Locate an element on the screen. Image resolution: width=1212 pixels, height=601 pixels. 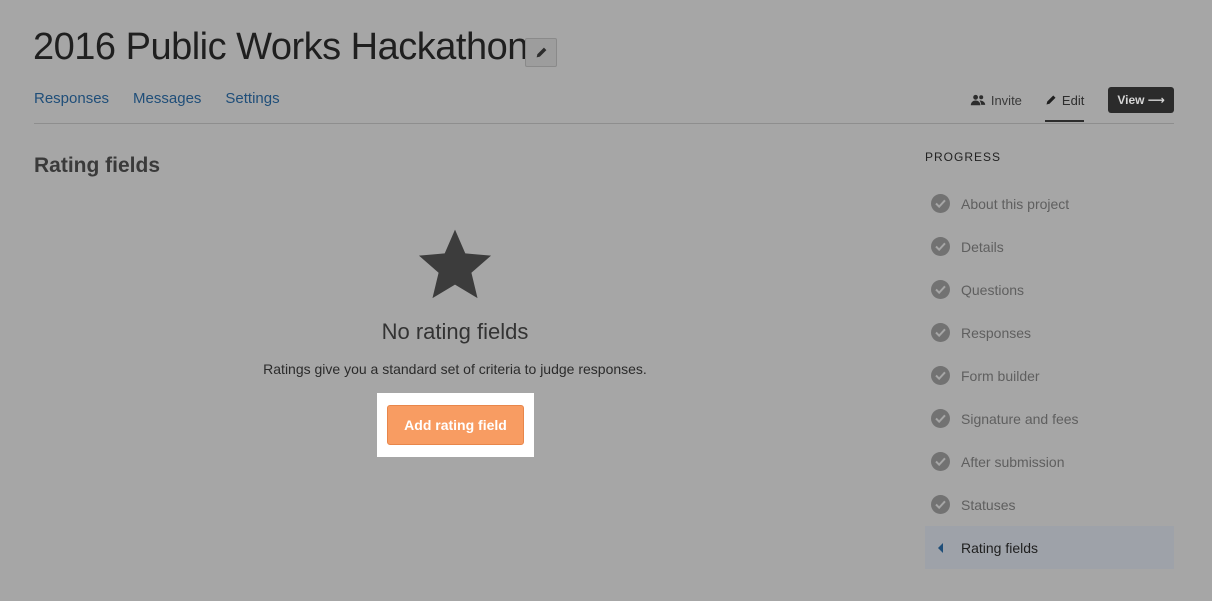
progress-label: PROGRESS is located at coordinates (963, 157).